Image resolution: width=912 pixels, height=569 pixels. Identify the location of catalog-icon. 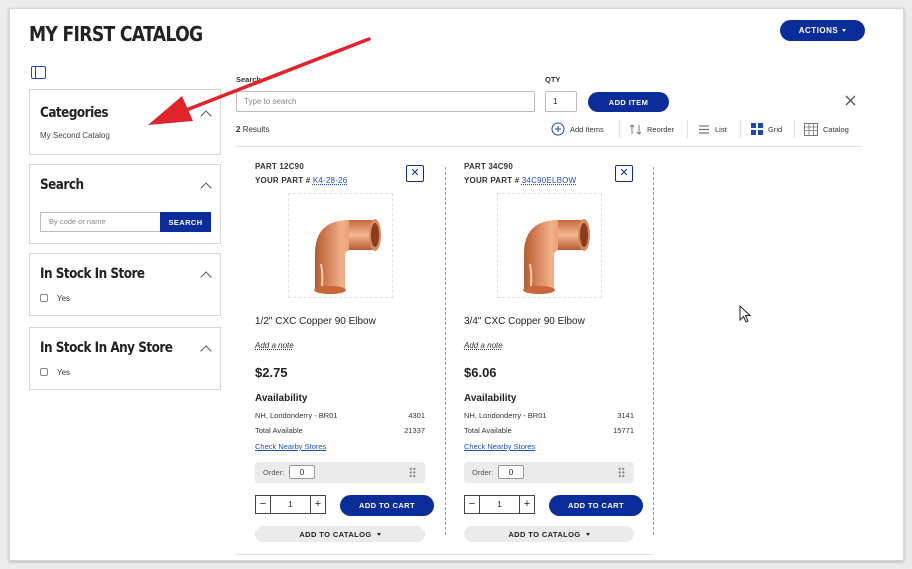
(811, 129).